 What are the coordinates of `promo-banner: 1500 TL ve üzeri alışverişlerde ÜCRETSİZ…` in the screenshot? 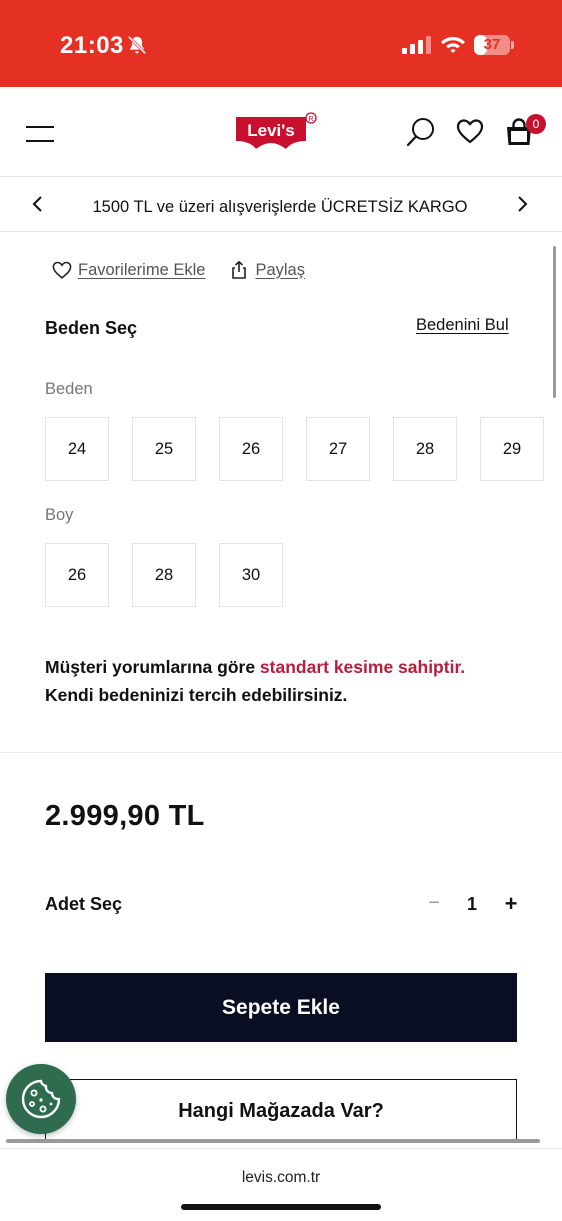 It's located at (281, 205).